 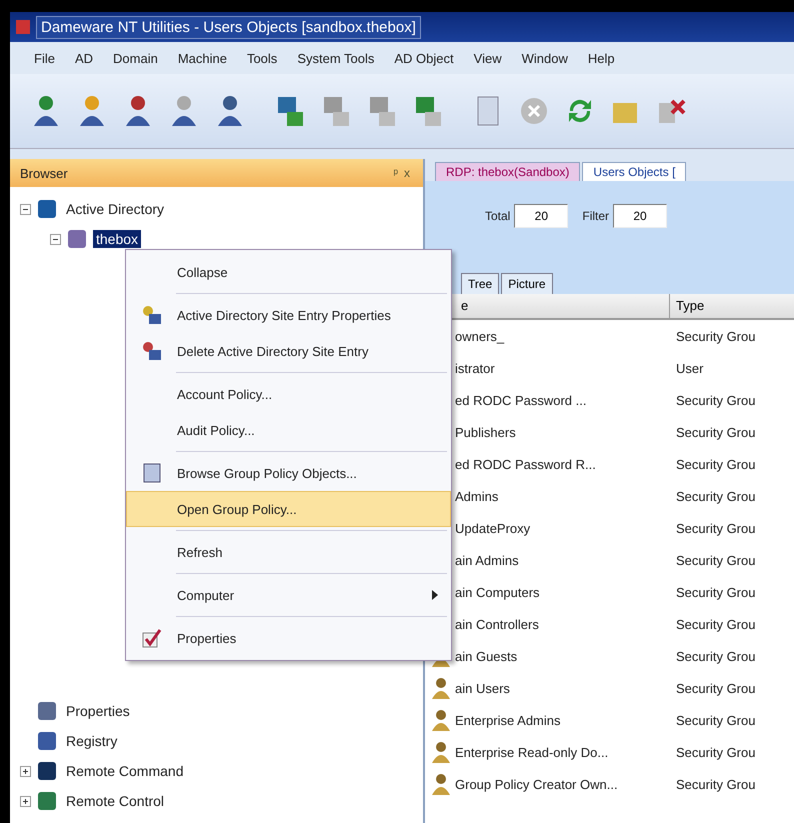 What do you see at coordinates (262, 58) in the screenshot?
I see `menu-item: Tools` at bounding box center [262, 58].